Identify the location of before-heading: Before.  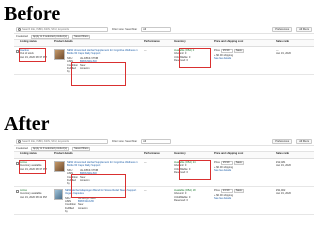
(32, 14).